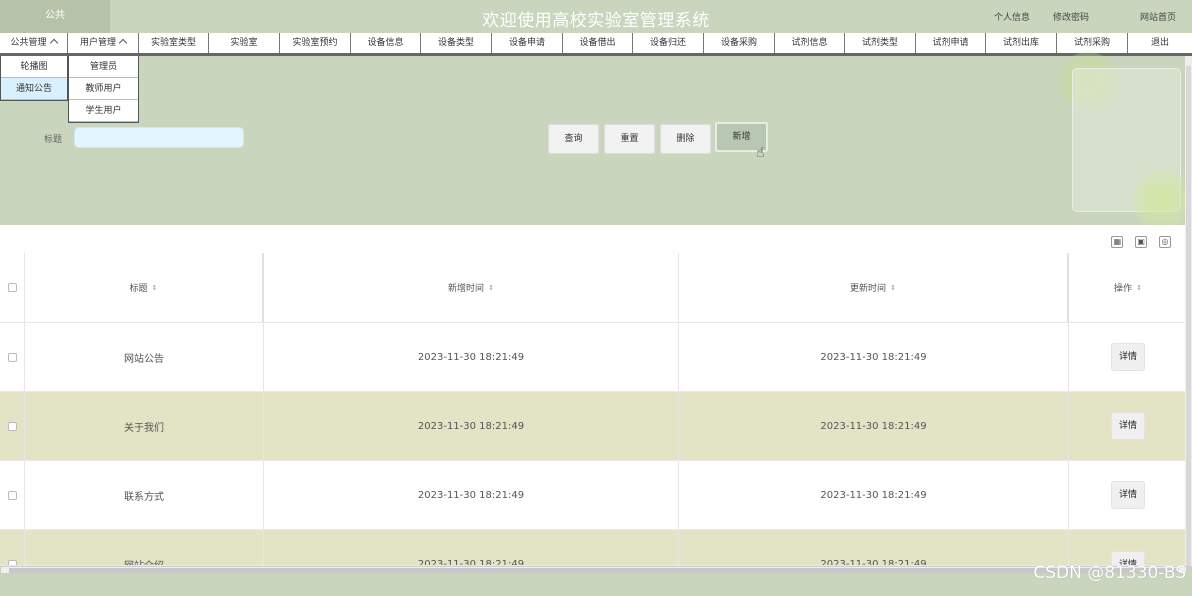 Image resolution: width=1192 pixels, height=596 pixels. I want to click on nav-equipment-info: 设备信息, so click(386, 43).